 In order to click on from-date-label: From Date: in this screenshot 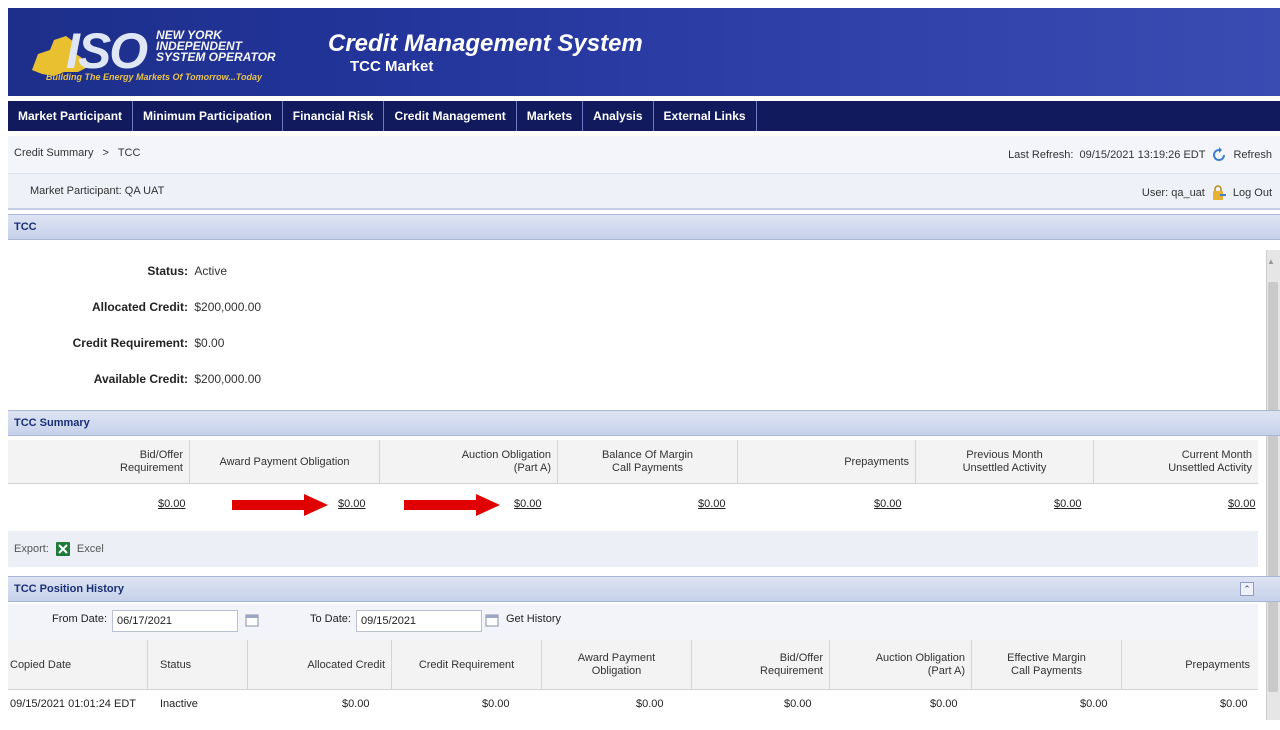, I will do `click(80, 619)`.